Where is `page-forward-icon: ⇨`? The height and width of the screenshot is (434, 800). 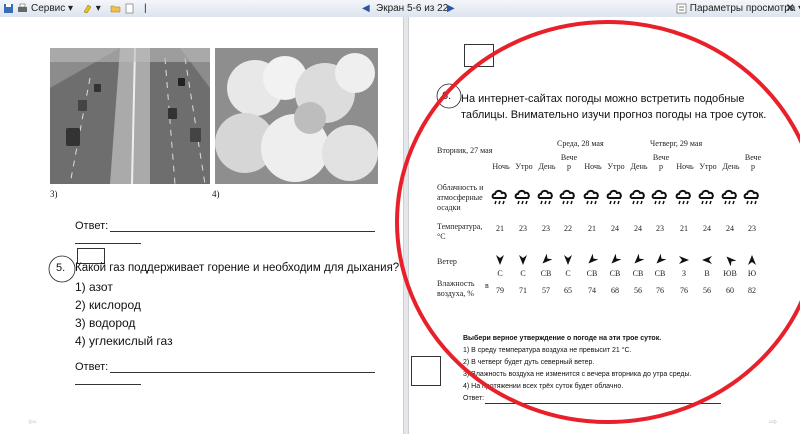
page-forward-icon: ⇨ is located at coordinates (773, 422).